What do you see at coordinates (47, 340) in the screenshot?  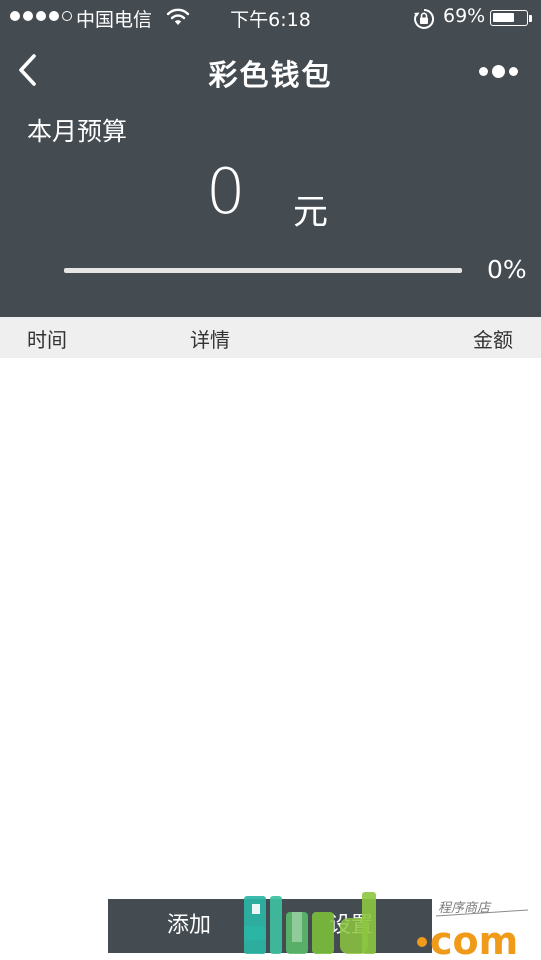 I see `column-header-time: 时间` at bounding box center [47, 340].